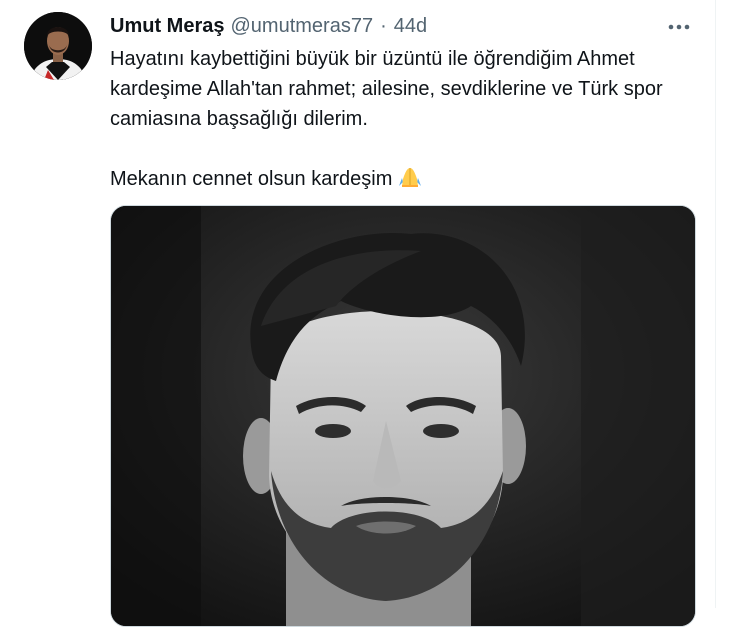 This screenshot has width=750, height=627. I want to click on avatar-image, so click(58, 46).